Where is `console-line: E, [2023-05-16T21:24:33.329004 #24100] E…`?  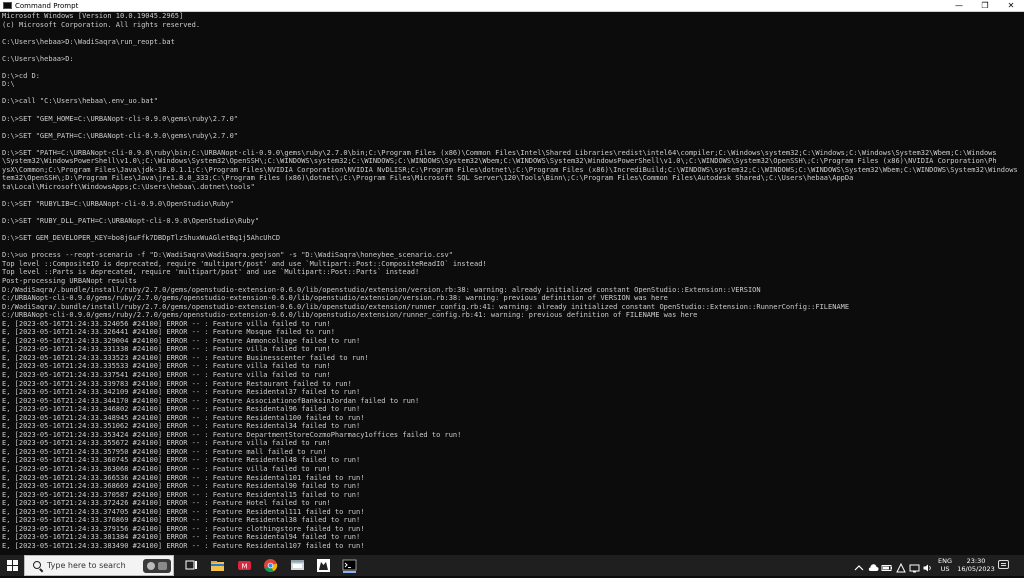 console-line: E, [2023-05-16T21:24:33.329004 #24100] E… is located at coordinates (181, 340).